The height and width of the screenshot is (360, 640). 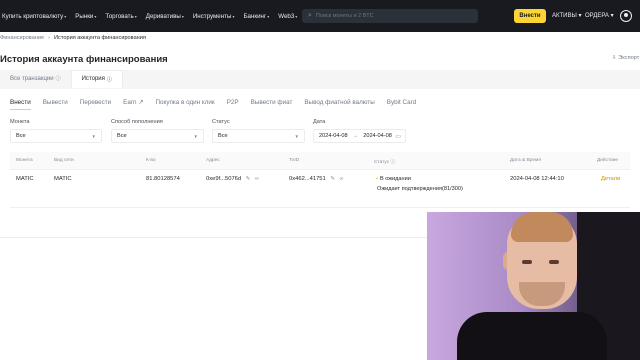 I want to click on arrow-right-icon: →, so click(x=355, y=136).